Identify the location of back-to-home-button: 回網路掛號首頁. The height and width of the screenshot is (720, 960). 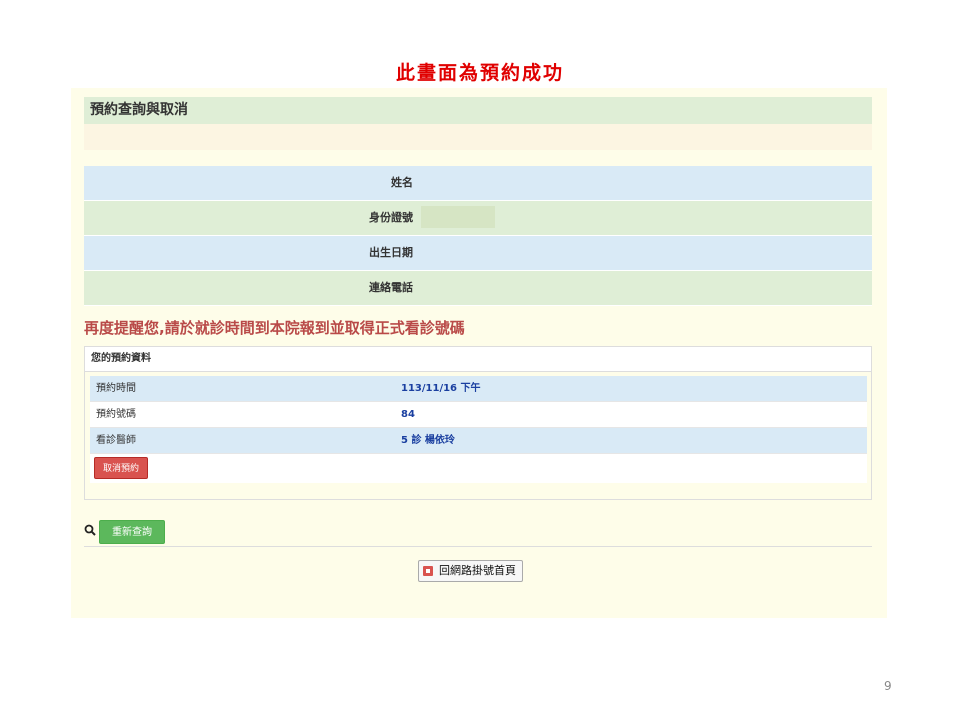
(470, 571).